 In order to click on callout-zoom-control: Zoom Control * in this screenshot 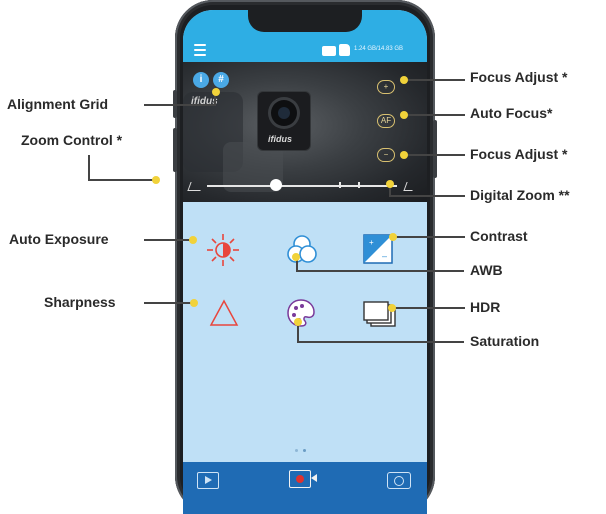, I will do `click(72, 140)`.